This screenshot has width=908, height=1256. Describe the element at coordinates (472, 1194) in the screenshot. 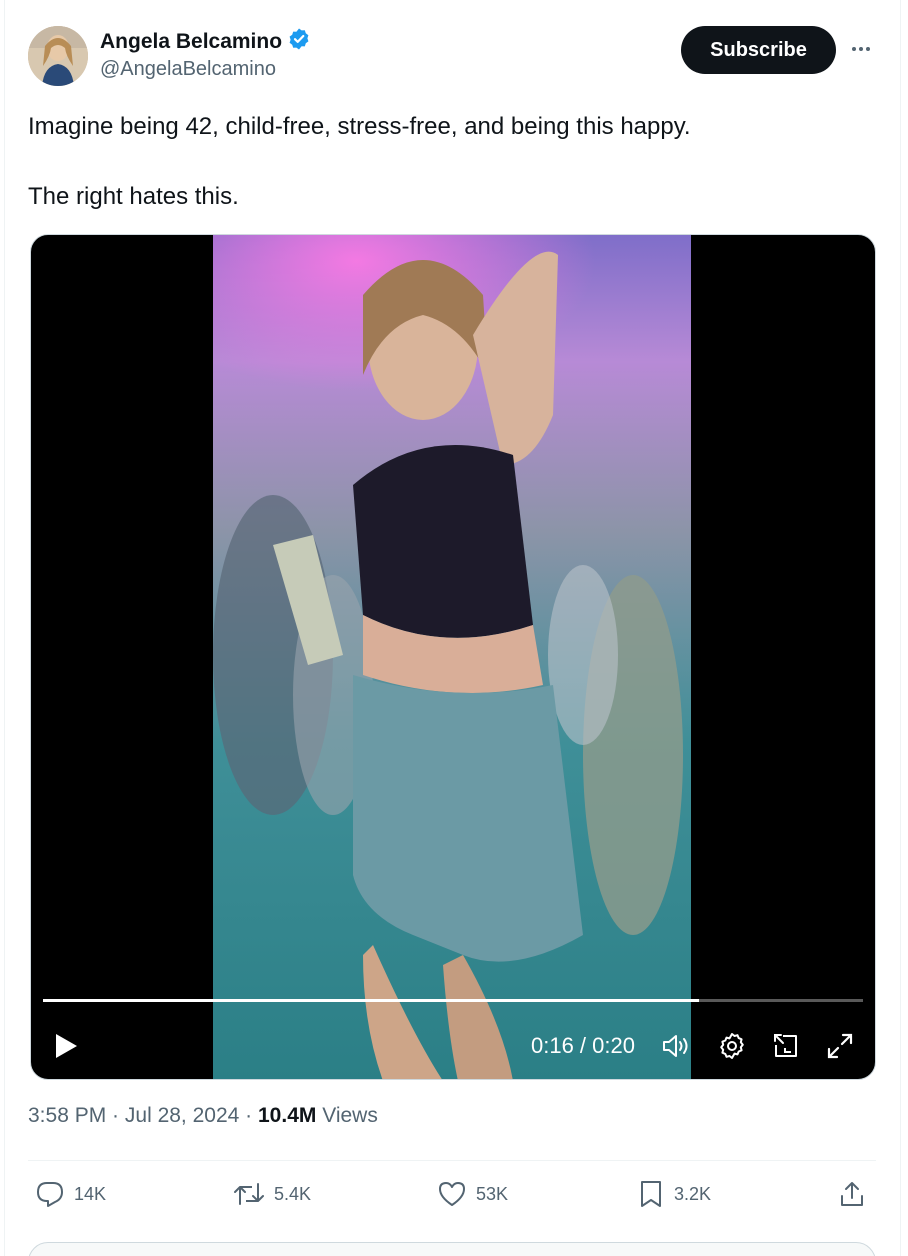

I see `like-button: 53K` at that location.